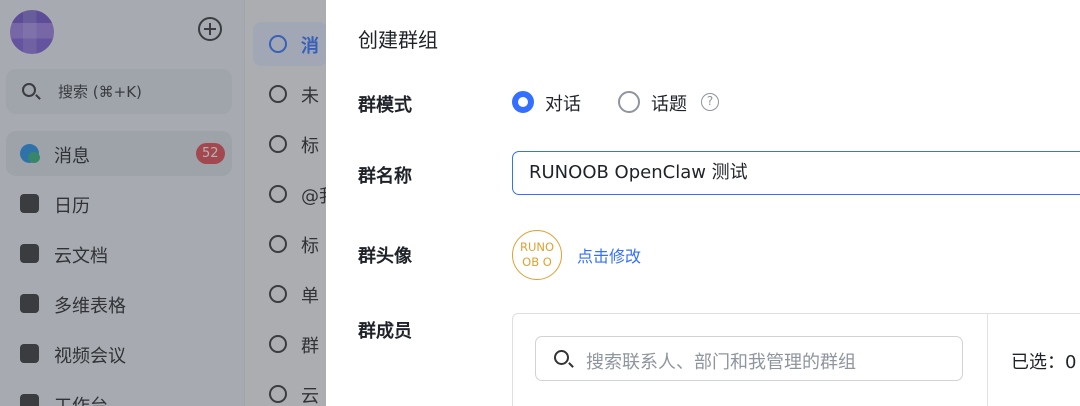  I want to click on dialog-title: 创建群组, so click(398, 40).